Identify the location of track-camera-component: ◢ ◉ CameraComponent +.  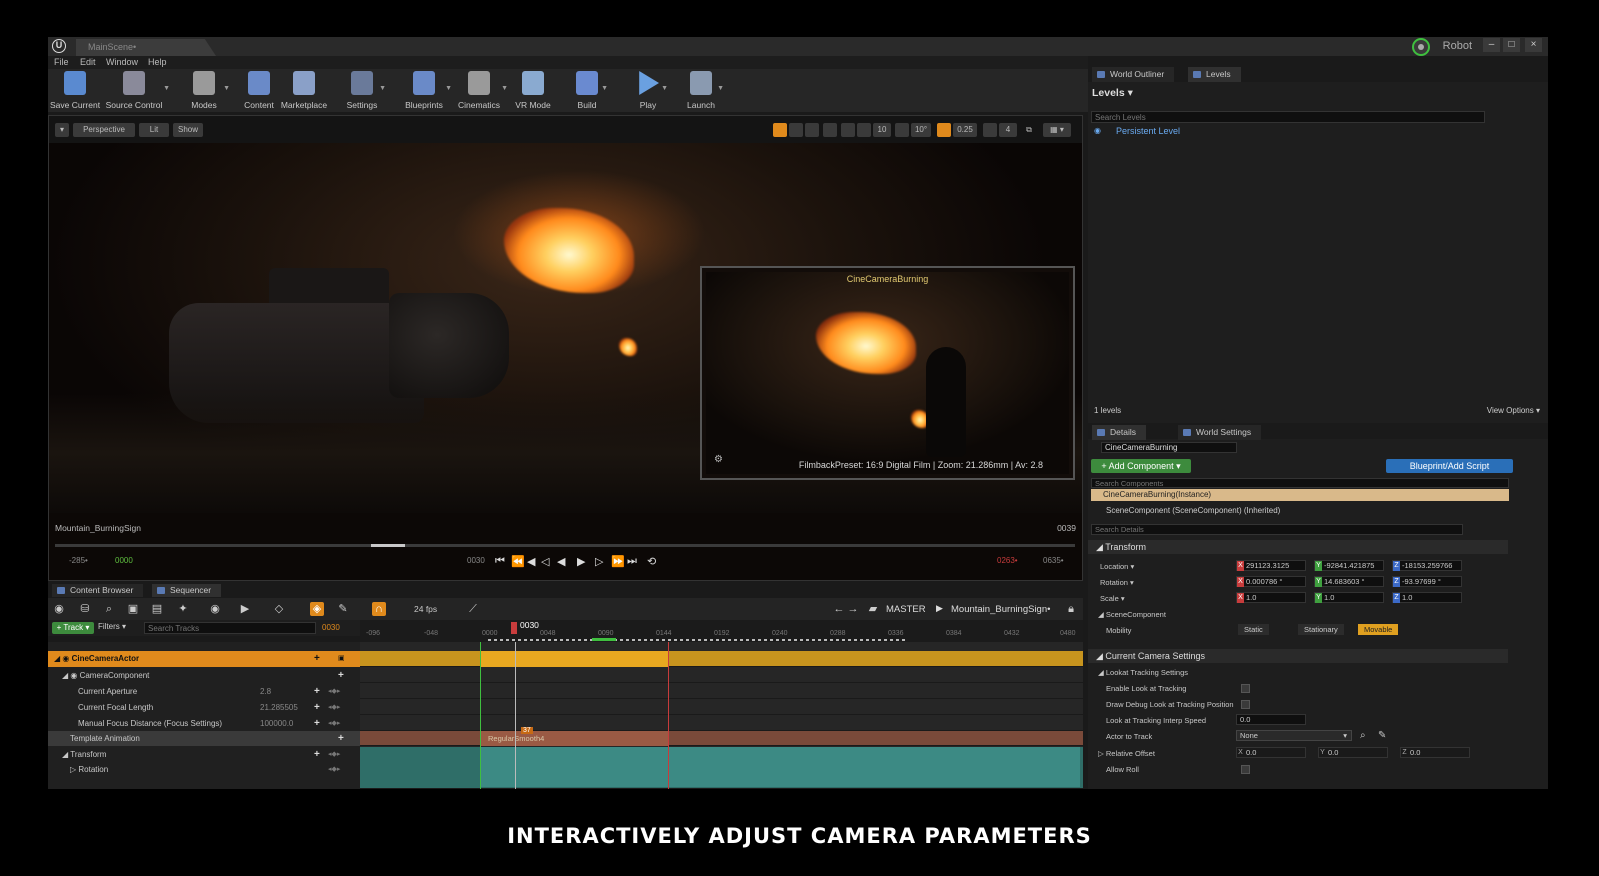
(204, 675).